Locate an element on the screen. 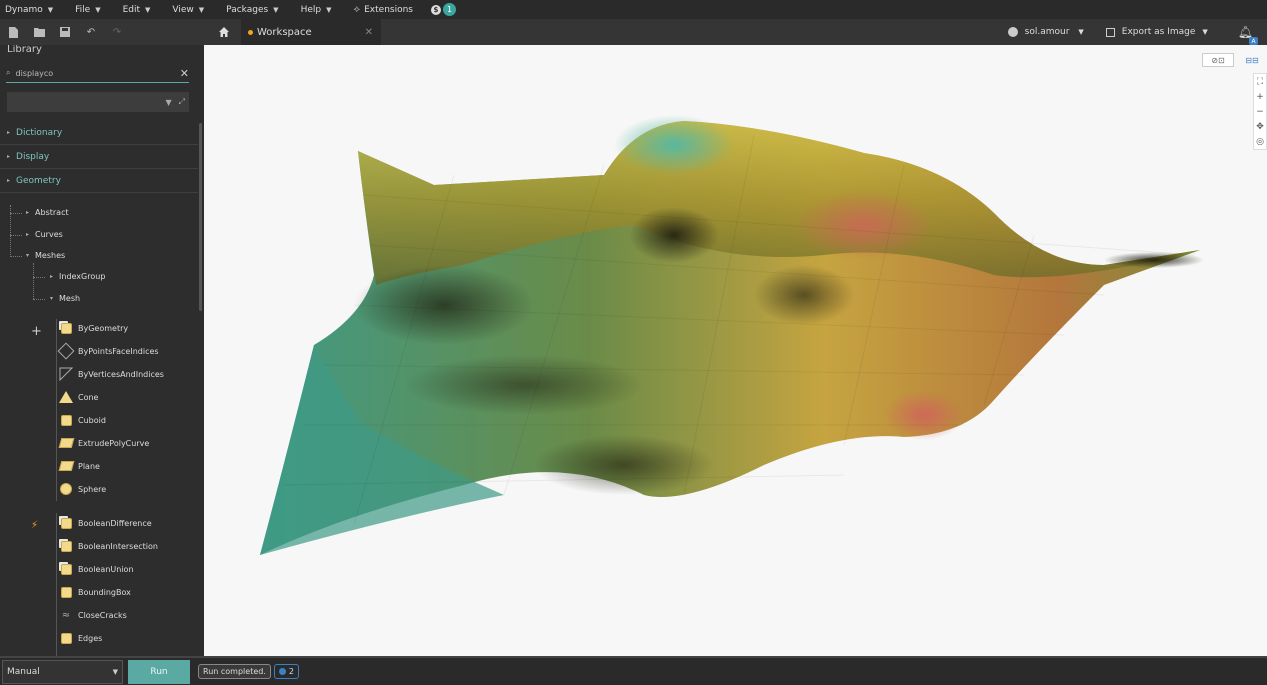  booleanunion-icon is located at coordinates (66, 569).